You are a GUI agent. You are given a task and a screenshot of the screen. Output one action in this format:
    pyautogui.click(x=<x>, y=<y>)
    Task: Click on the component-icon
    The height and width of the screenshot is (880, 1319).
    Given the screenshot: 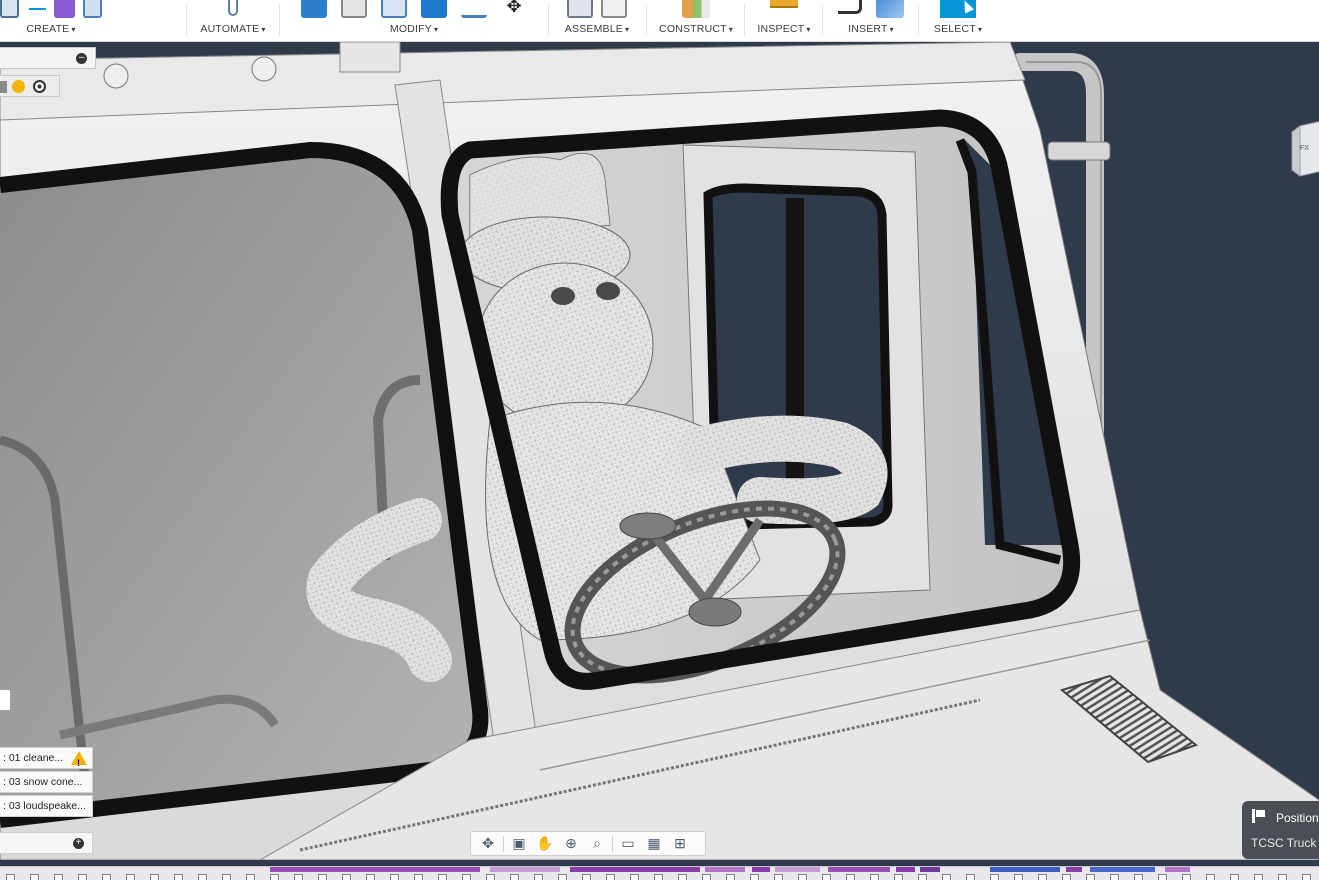 What is the action you would take?
    pyautogui.click(x=3, y=87)
    